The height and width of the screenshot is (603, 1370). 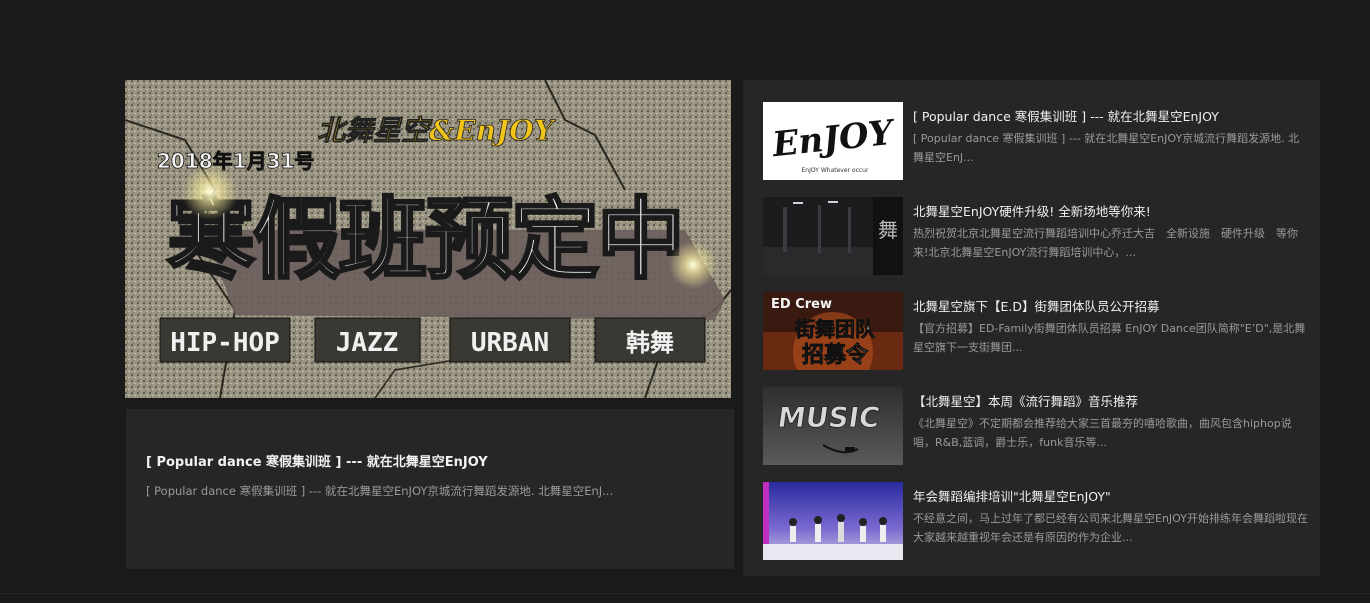 I want to click on thumbnail-image: 舞, so click(x=833, y=236).